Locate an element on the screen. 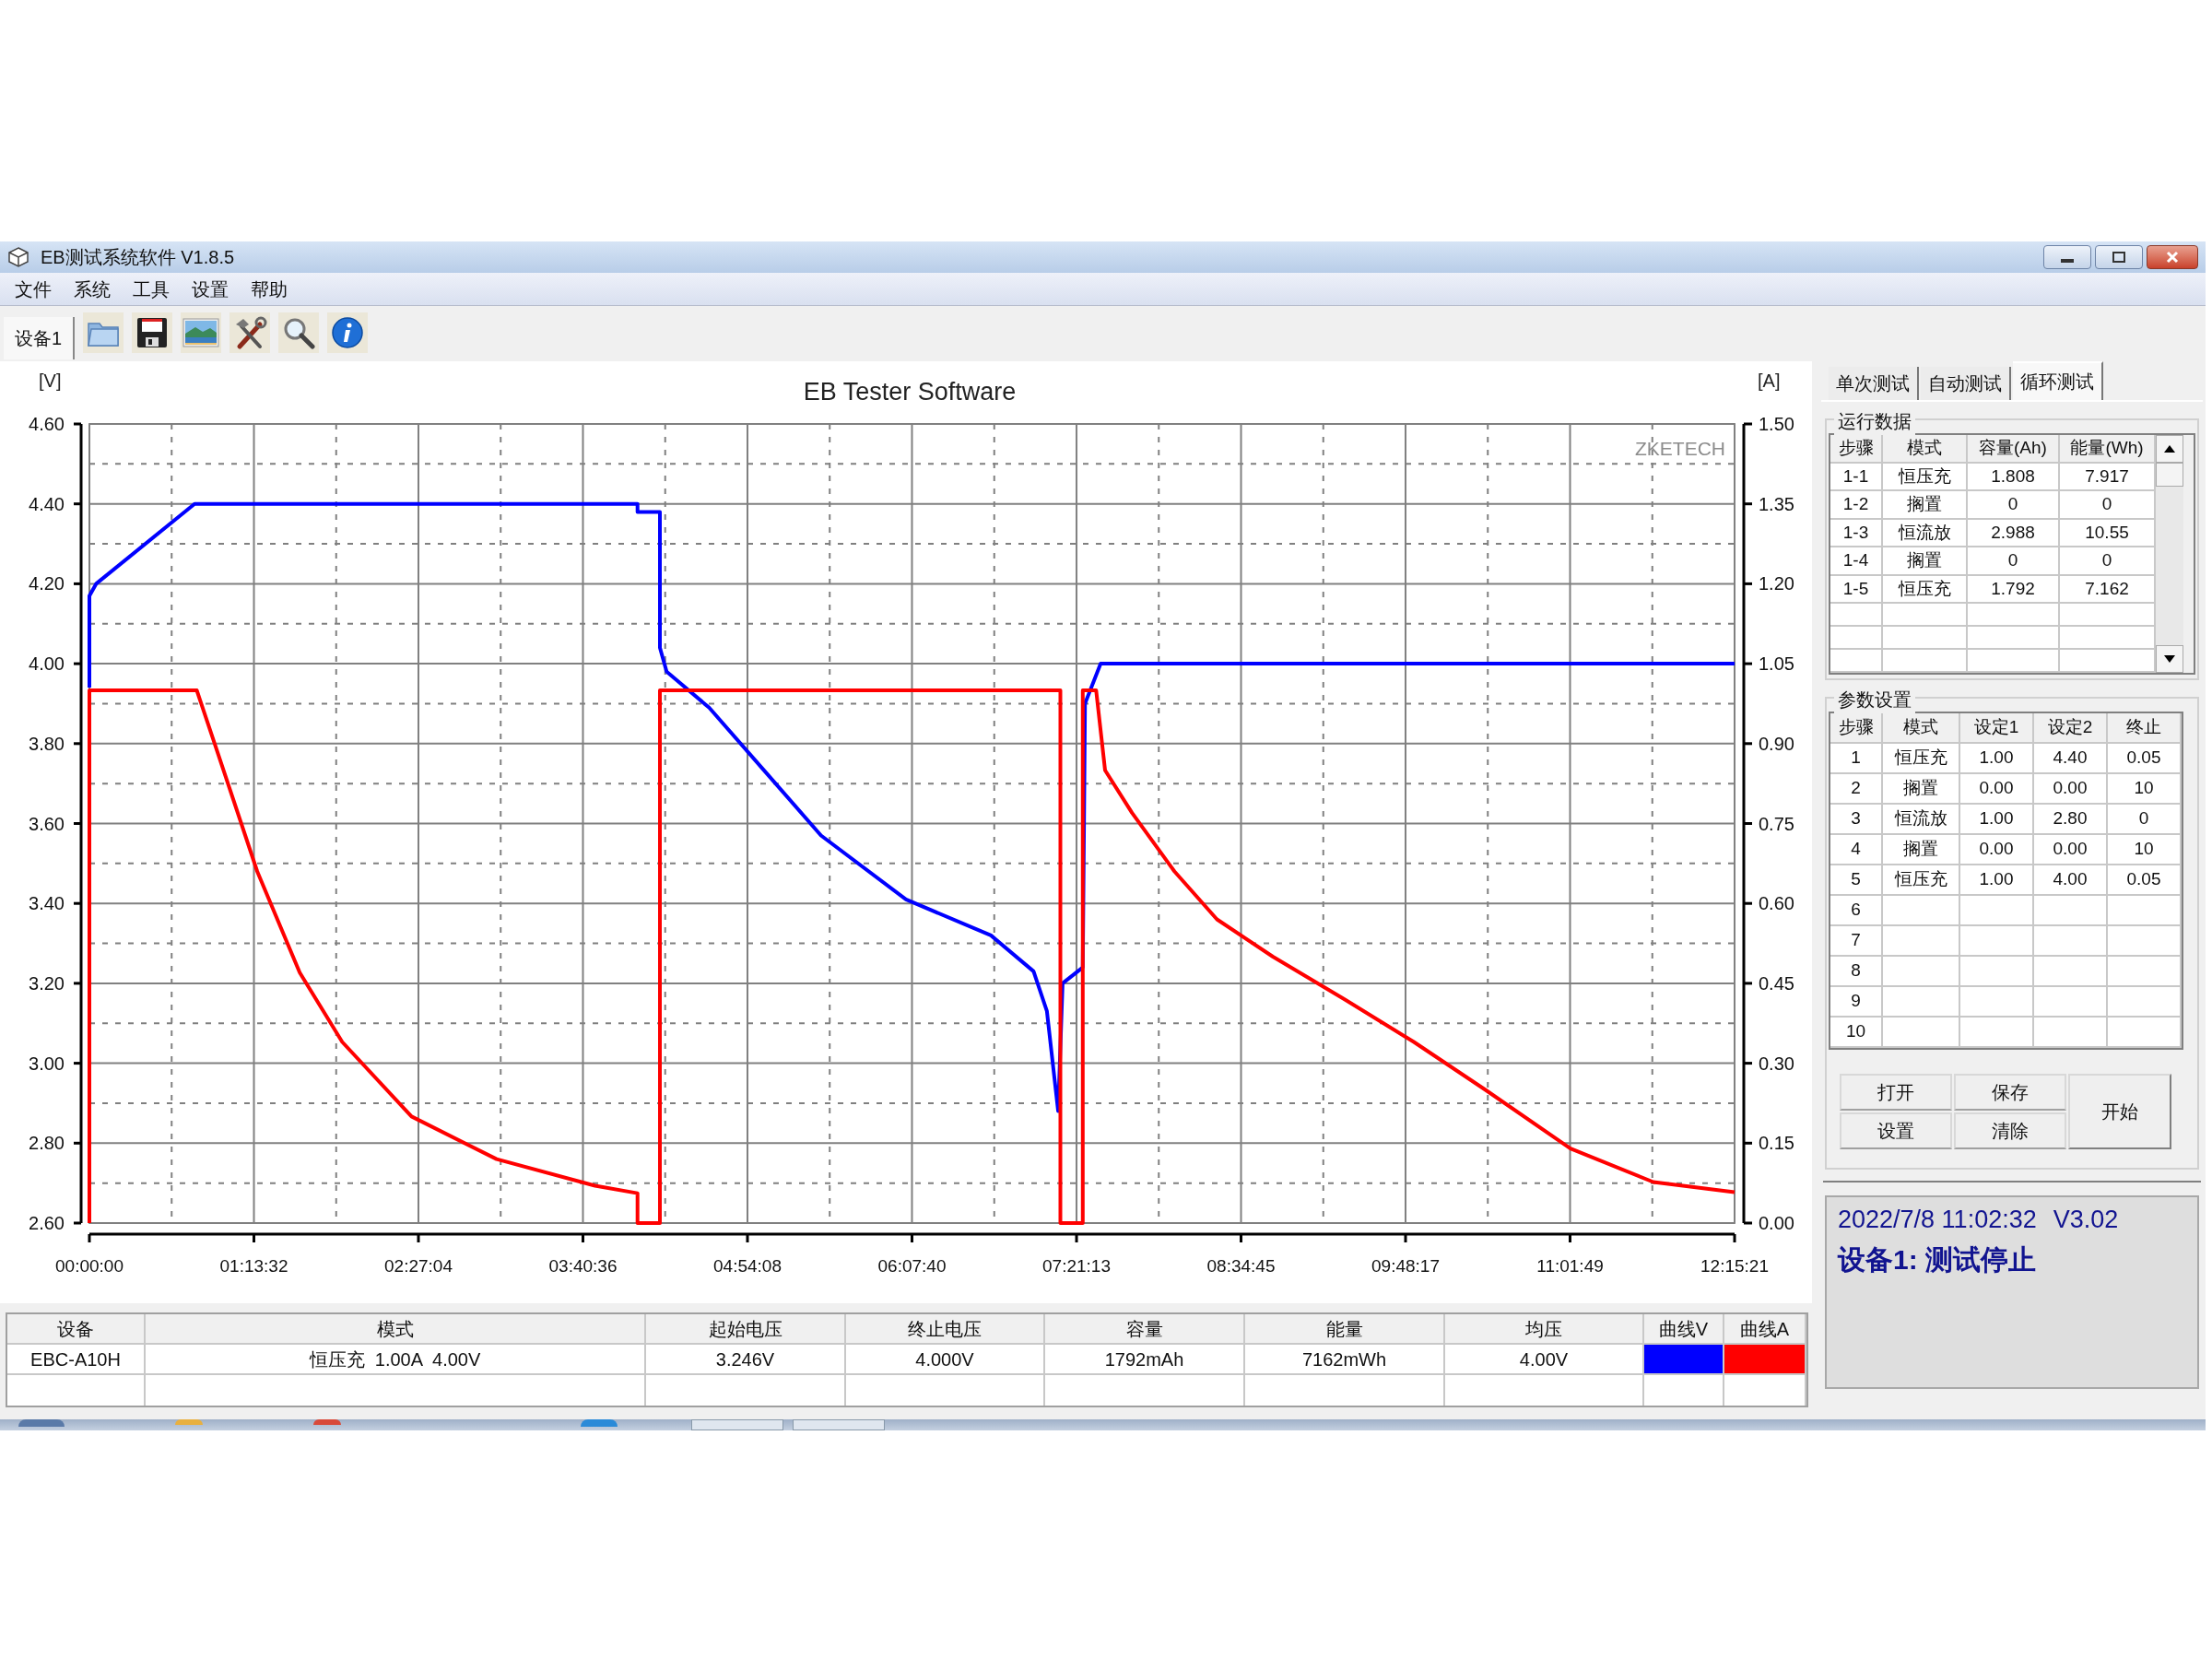  menu-item: 系统 is located at coordinates (92, 289).